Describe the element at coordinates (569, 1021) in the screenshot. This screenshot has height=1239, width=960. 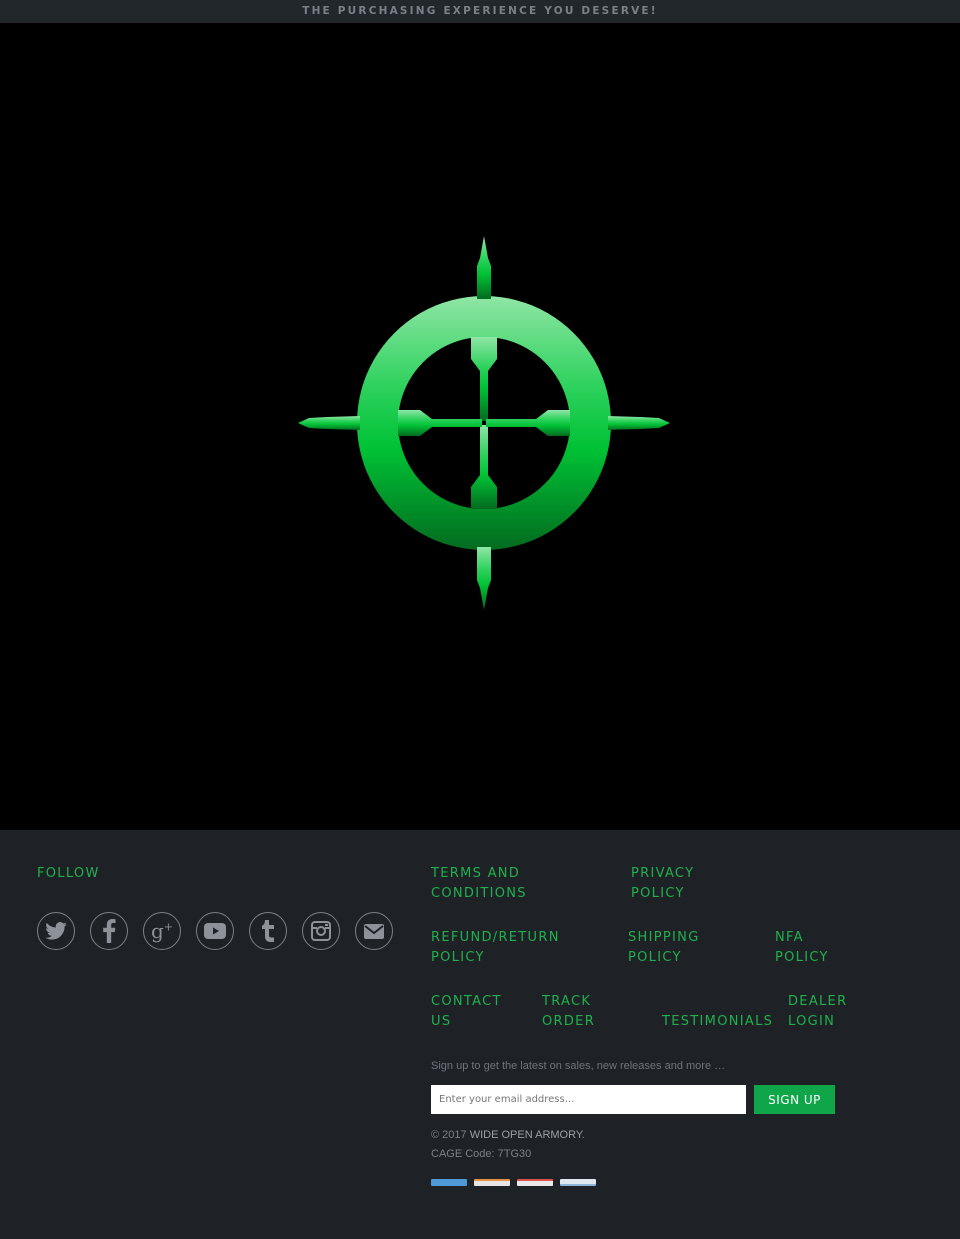
I see `track-link-line2: ORDER` at that location.